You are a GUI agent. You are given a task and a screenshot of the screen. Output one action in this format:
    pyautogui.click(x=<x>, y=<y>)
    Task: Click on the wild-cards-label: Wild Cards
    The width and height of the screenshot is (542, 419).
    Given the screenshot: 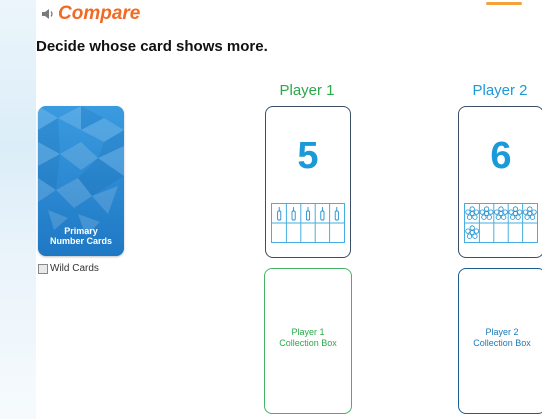 What is the action you would take?
    pyautogui.click(x=74, y=268)
    